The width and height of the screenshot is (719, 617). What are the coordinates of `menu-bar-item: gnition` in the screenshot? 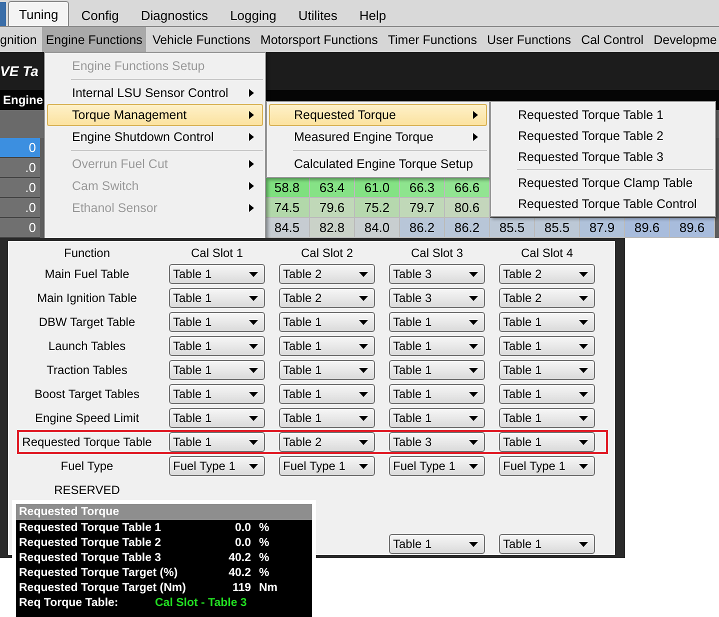 It's located at (20, 39).